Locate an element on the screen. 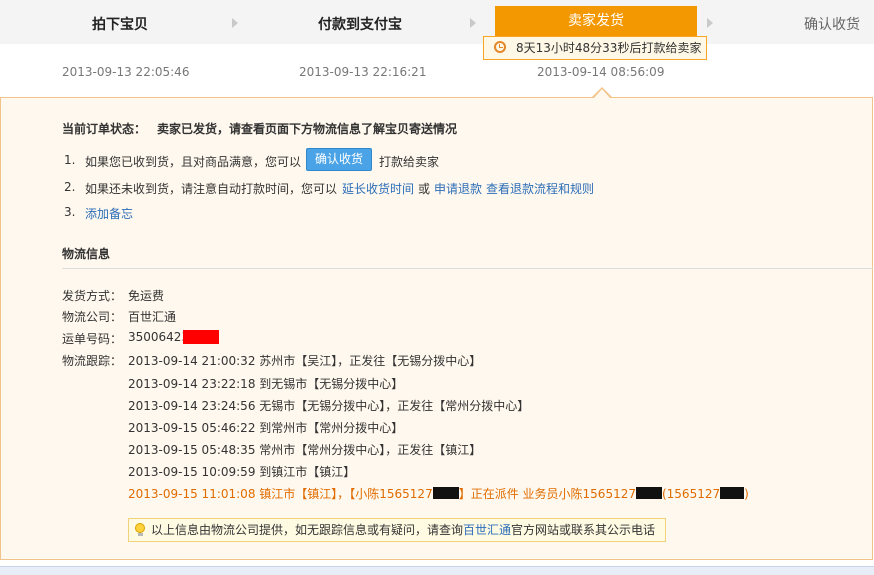 The image size is (874, 575). notice-text-suffix: 官方网站或联系其公示电话 is located at coordinates (583, 530).